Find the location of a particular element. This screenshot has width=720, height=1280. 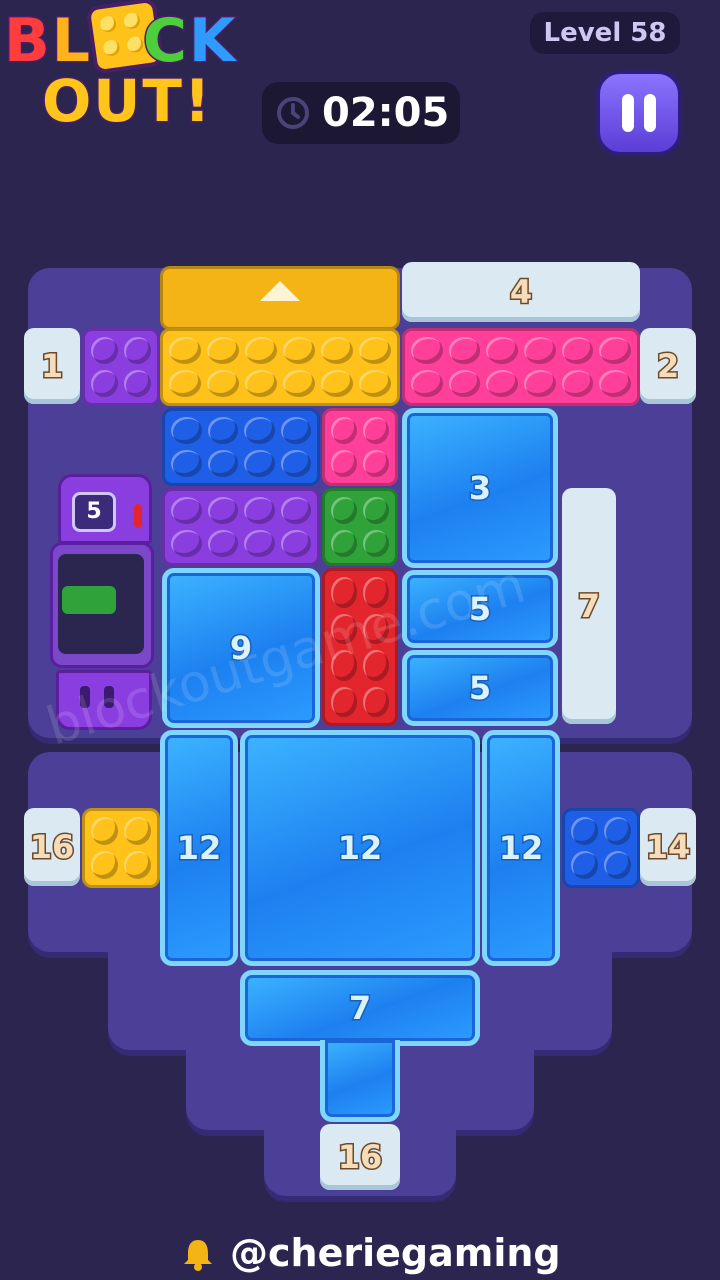

queued-green-brick is located at coordinates (89, 600).